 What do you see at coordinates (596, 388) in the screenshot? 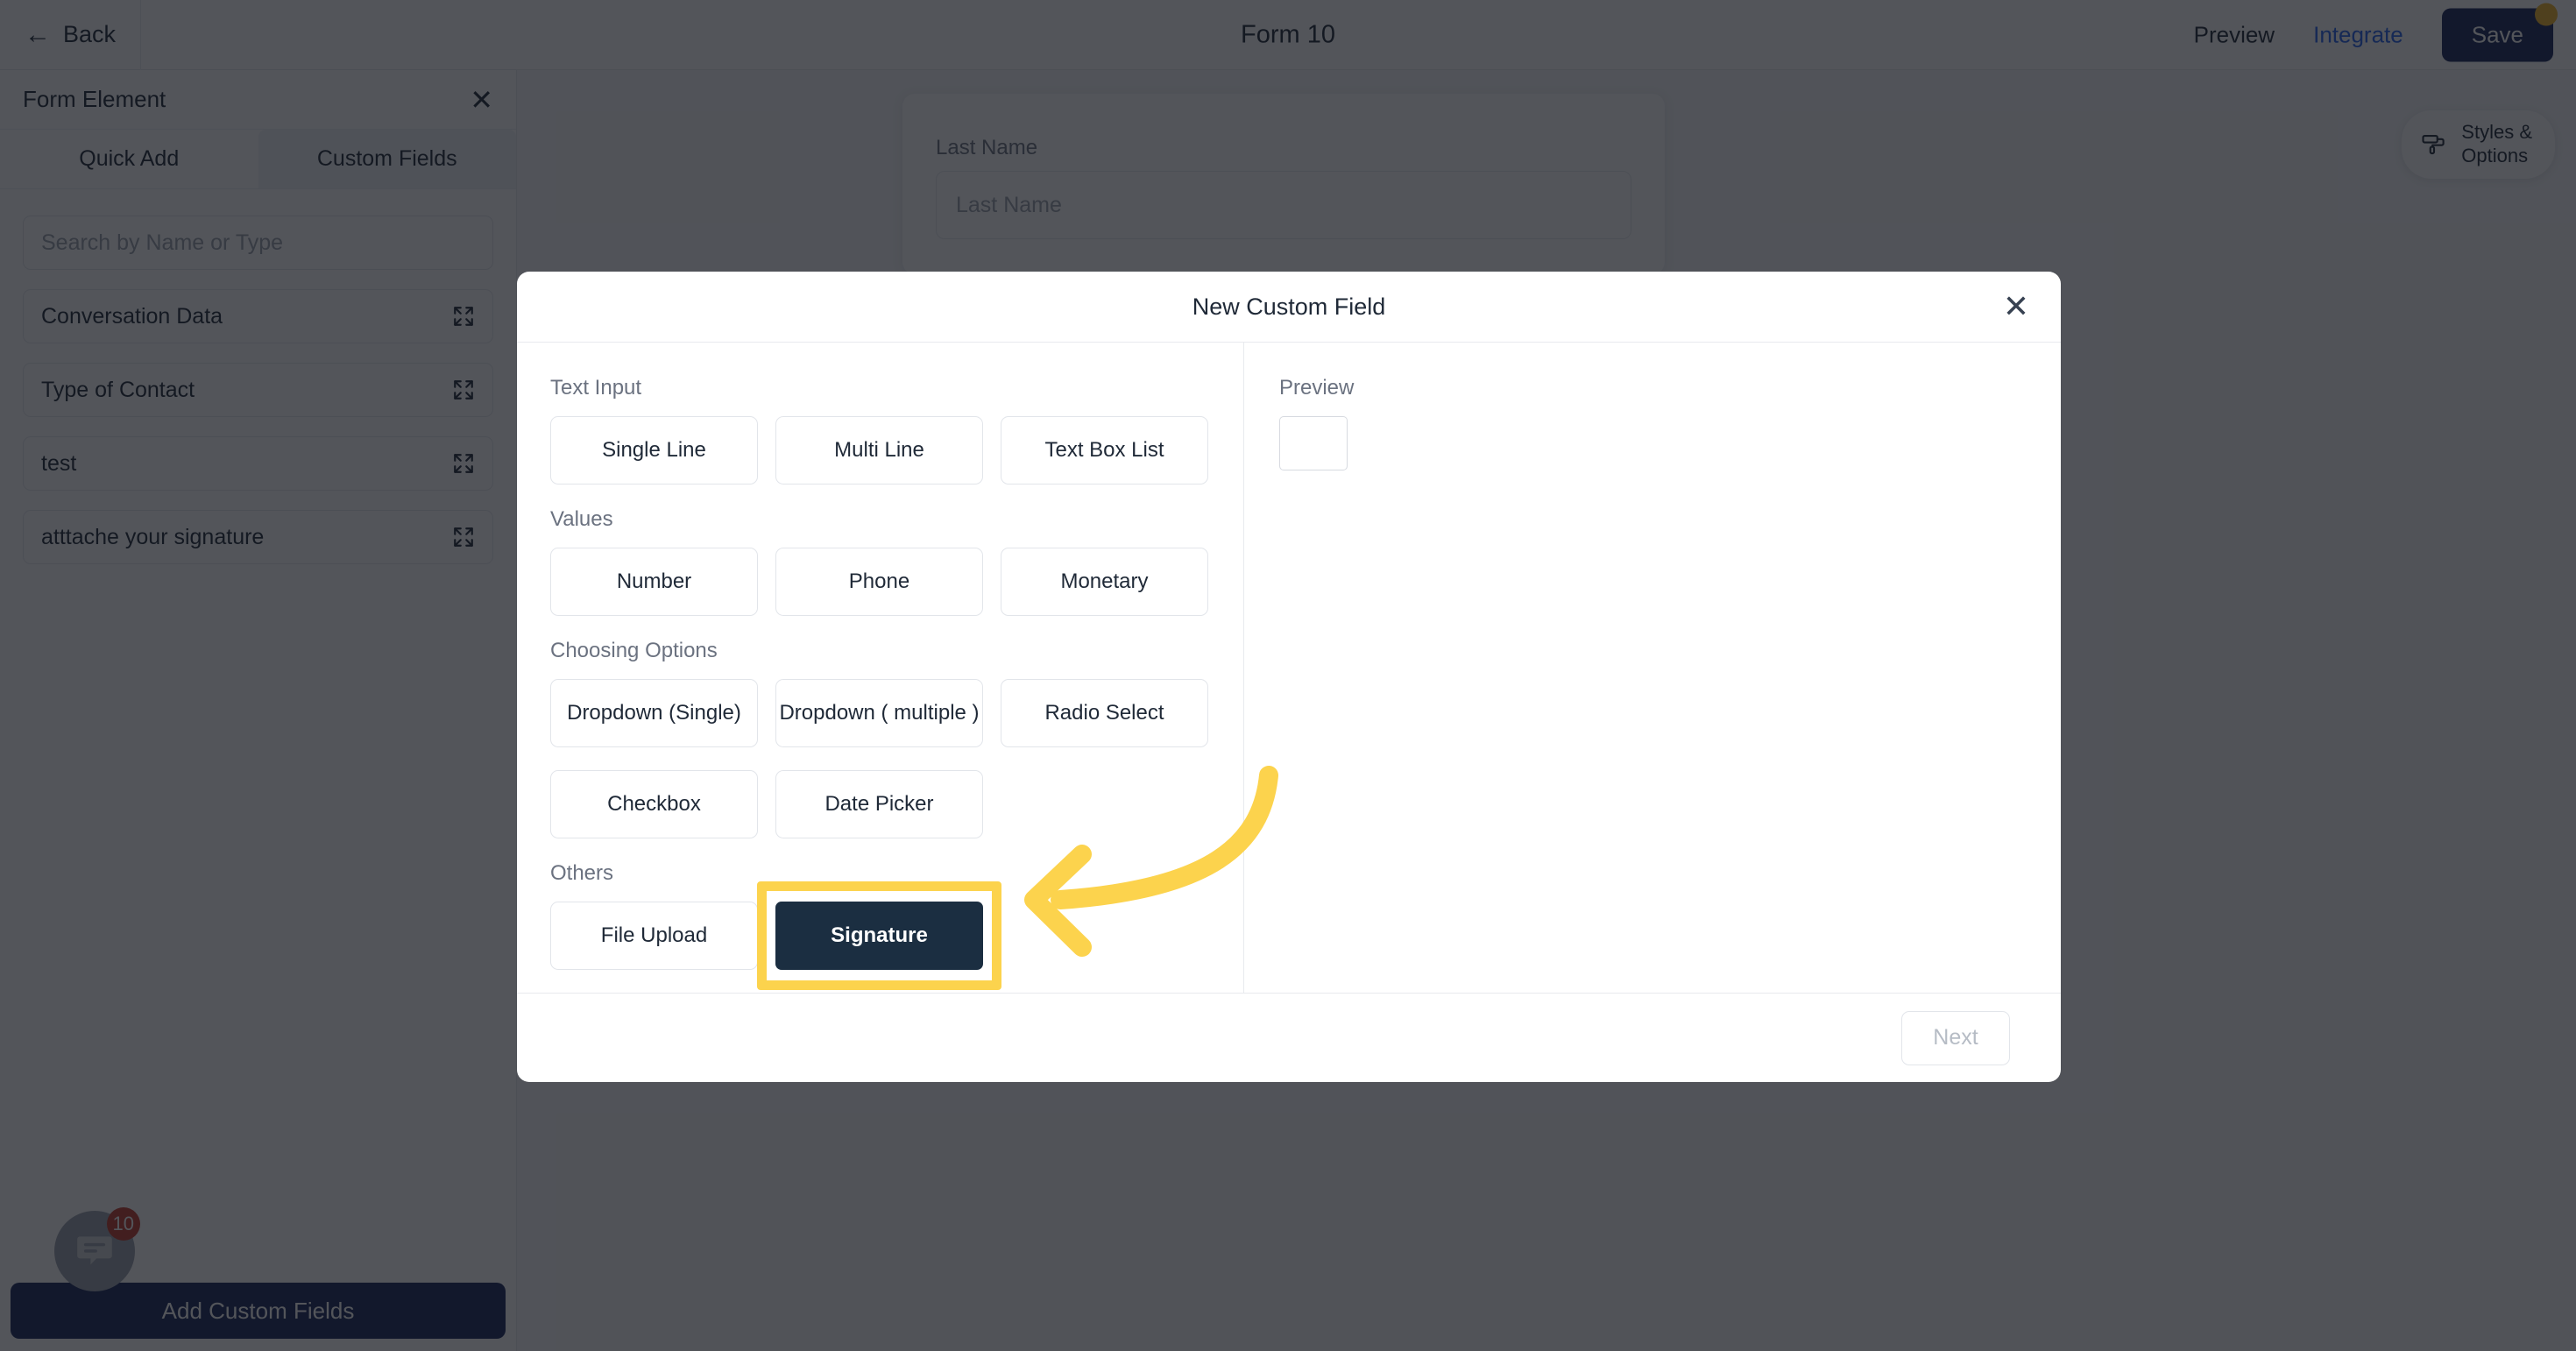
I see `group-title-text-input: Text Input` at bounding box center [596, 388].